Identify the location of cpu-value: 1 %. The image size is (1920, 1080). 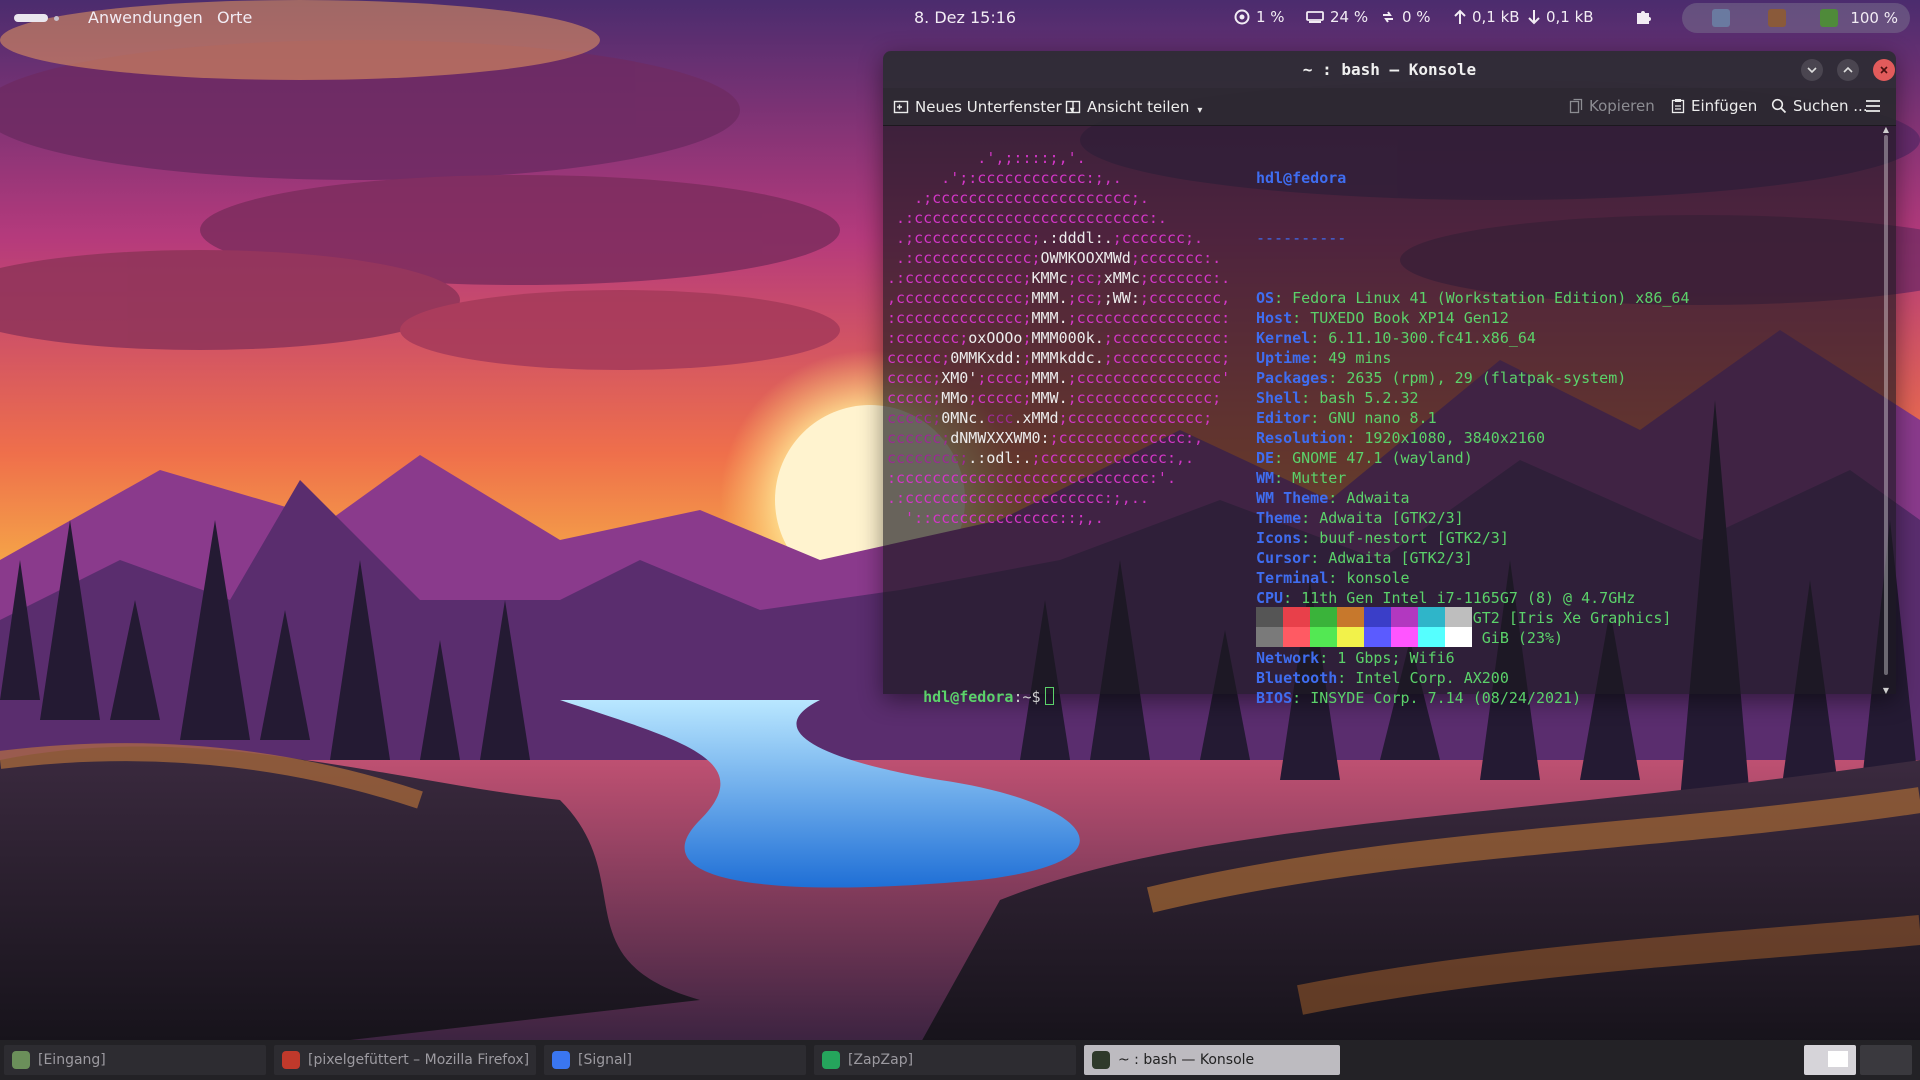
(1270, 17).